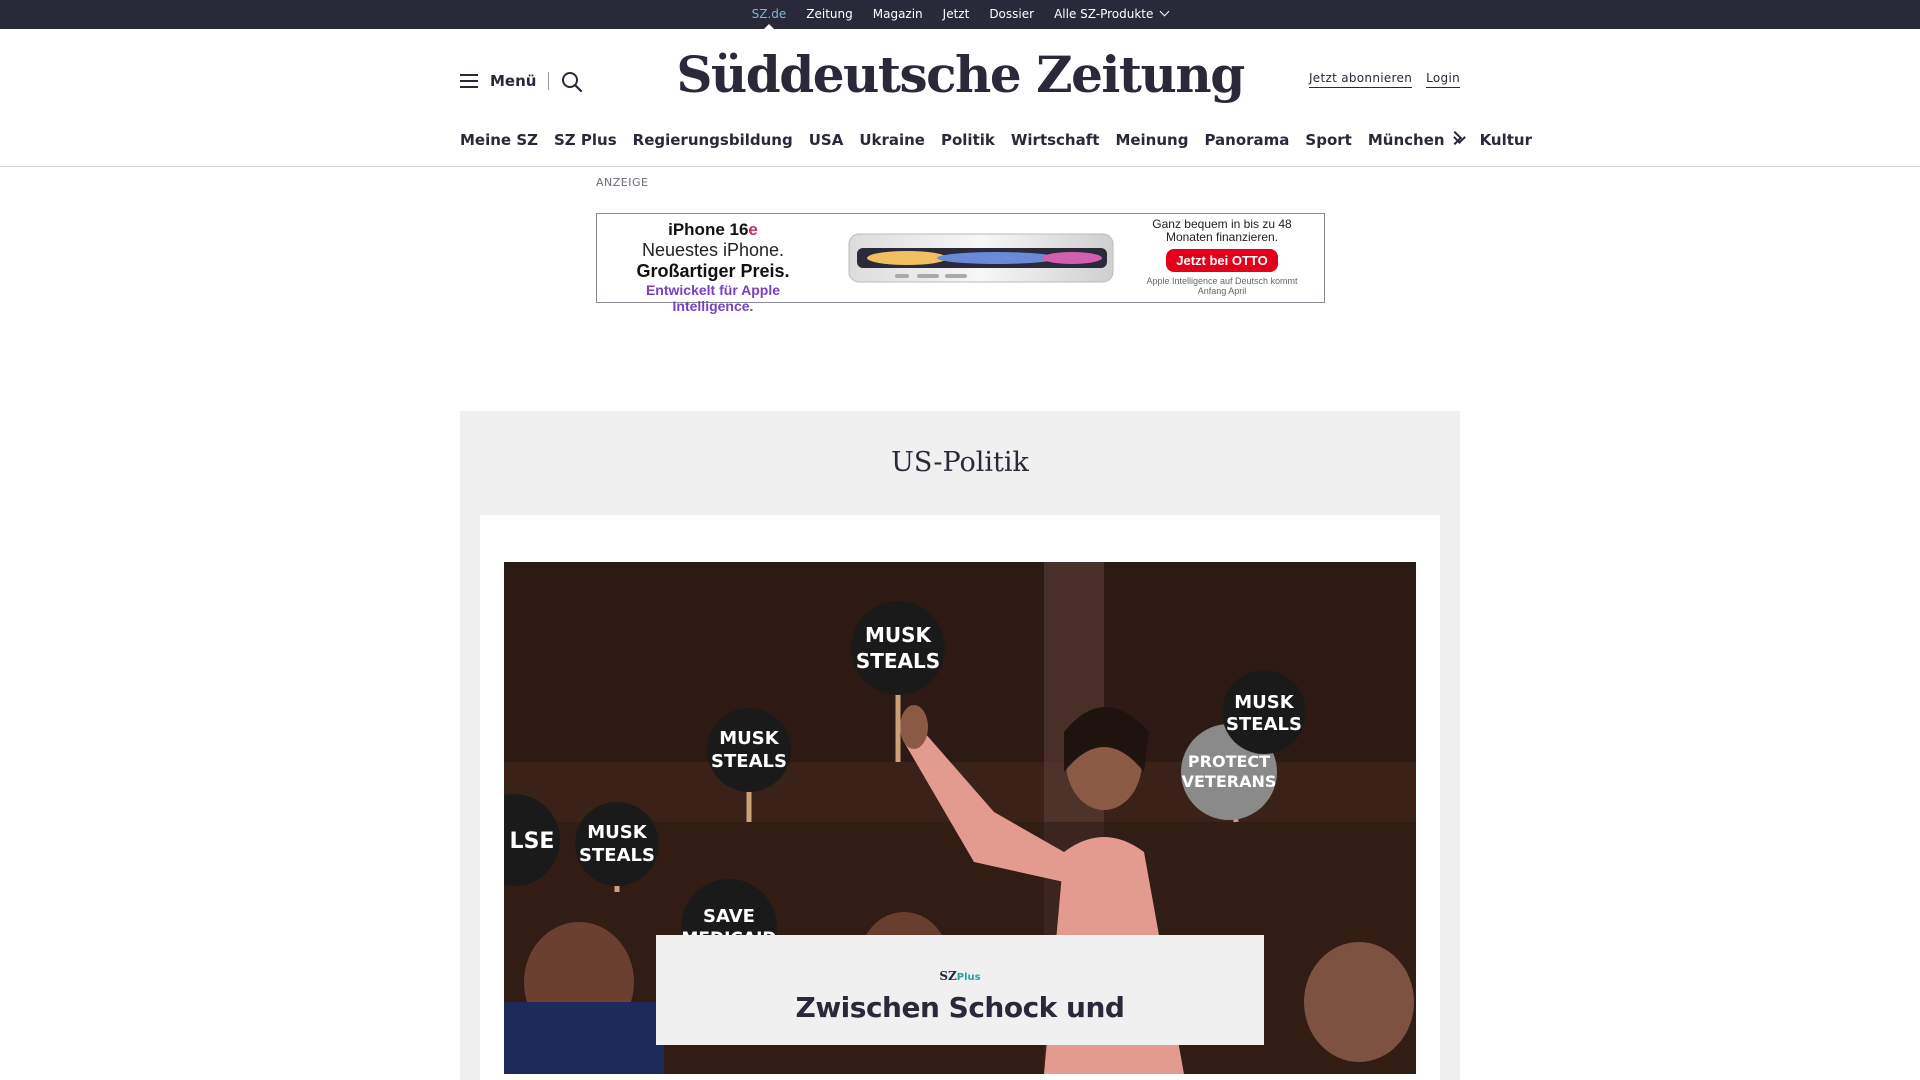 The height and width of the screenshot is (1080, 1920). Describe the element at coordinates (1229, 761) in the screenshot. I see `svg-text: PROTECT` at that location.